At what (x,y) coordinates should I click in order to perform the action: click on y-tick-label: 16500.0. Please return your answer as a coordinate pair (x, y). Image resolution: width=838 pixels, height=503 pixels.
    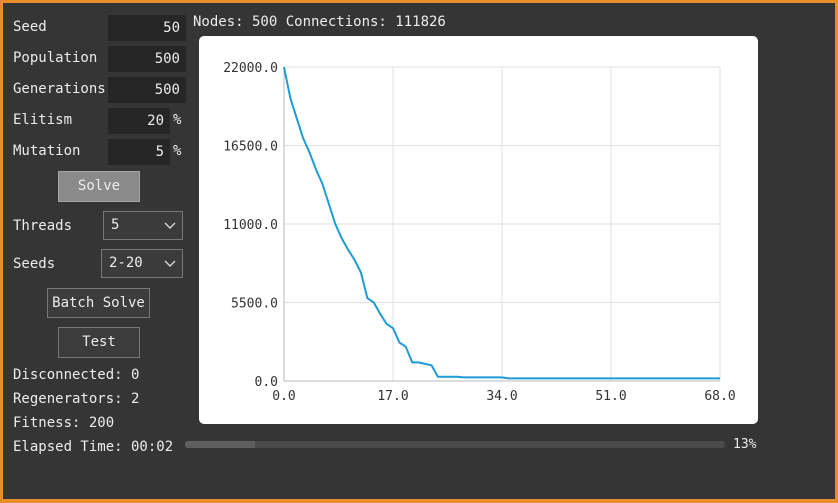
    Looking at the image, I should click on (250, 147).